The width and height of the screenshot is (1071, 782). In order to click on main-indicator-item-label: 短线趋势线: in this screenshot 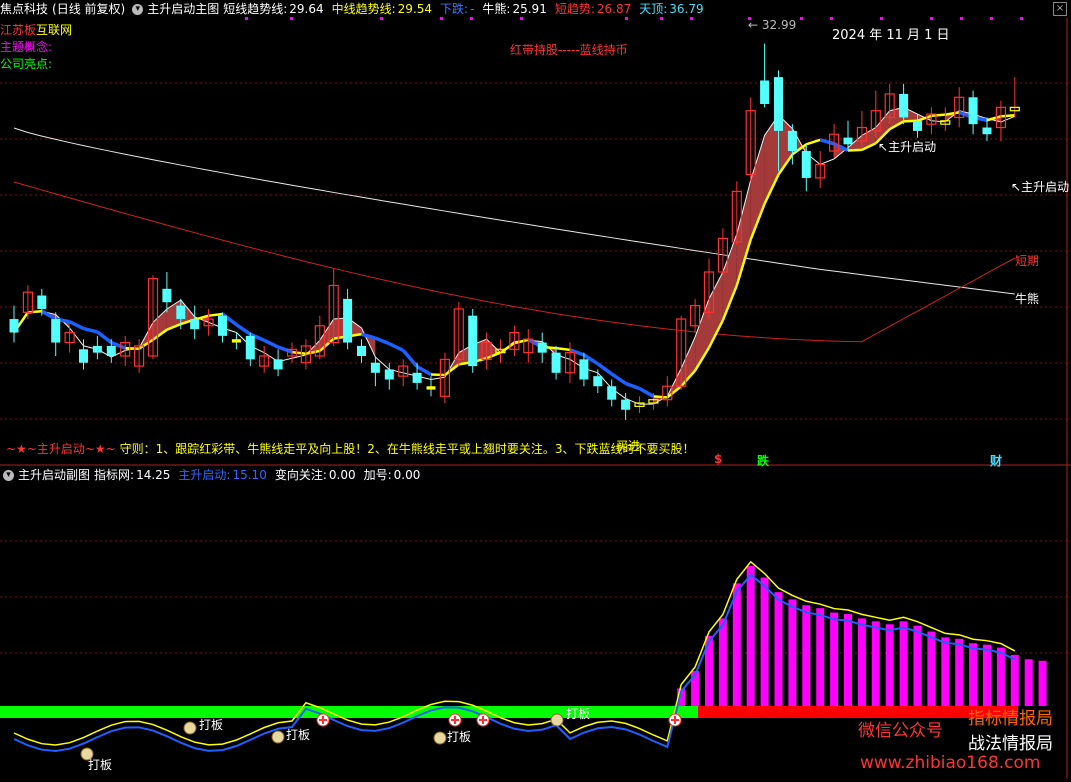, I will do `click(255, 9)`.